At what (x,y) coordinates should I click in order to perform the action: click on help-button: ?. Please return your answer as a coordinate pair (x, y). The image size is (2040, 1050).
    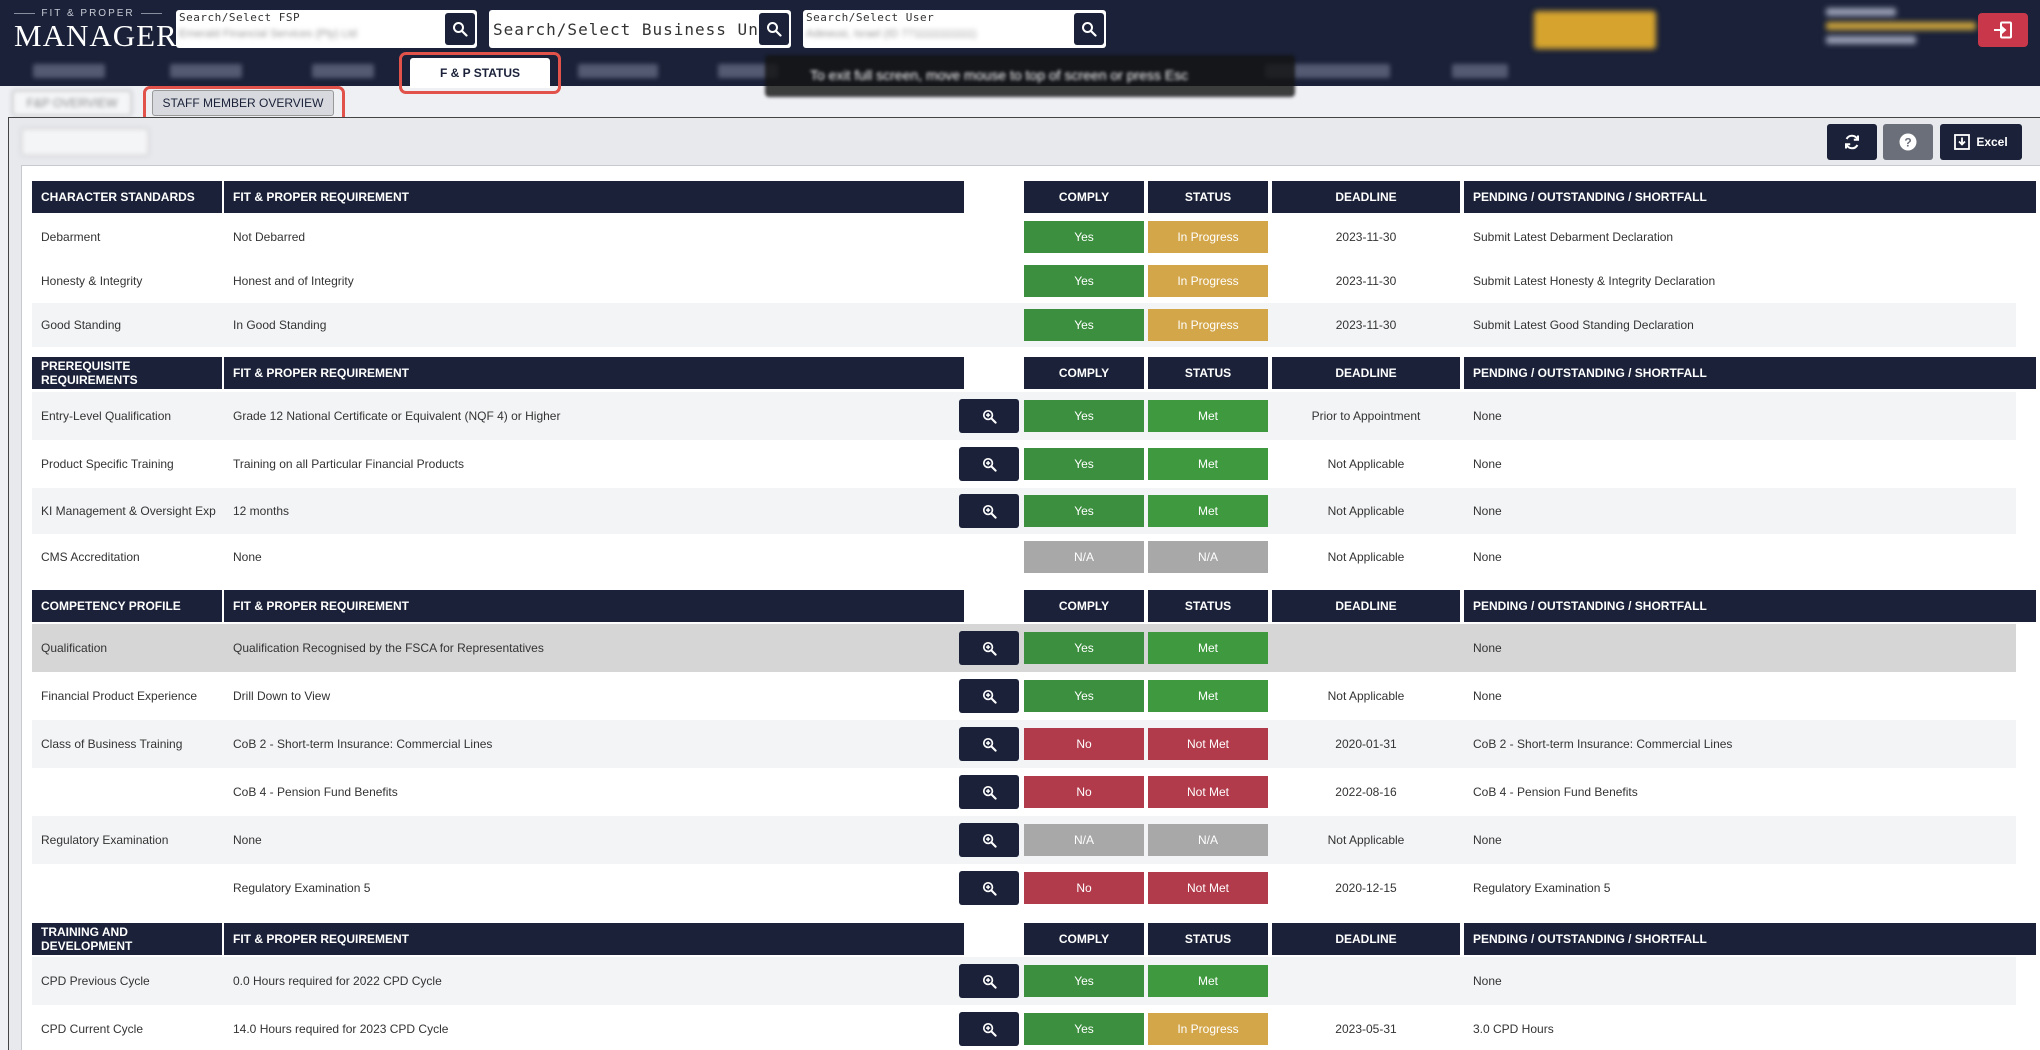
    Looking at the image, I should click on (1908, 142).